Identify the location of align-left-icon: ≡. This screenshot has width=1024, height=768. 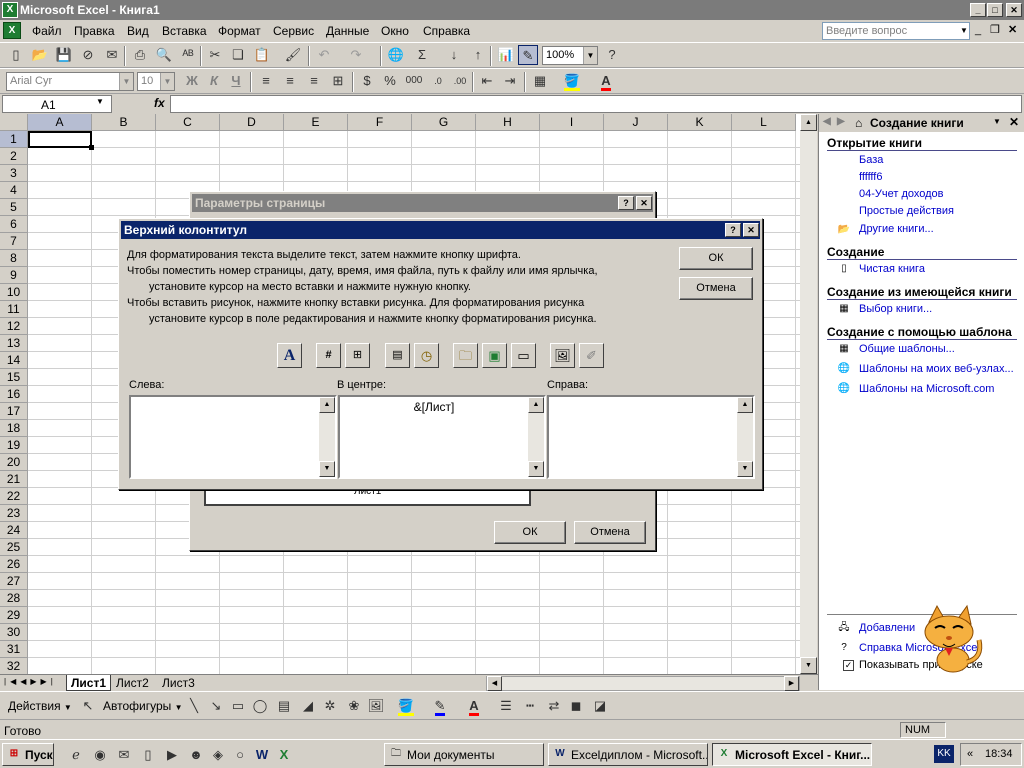
(266, 81).